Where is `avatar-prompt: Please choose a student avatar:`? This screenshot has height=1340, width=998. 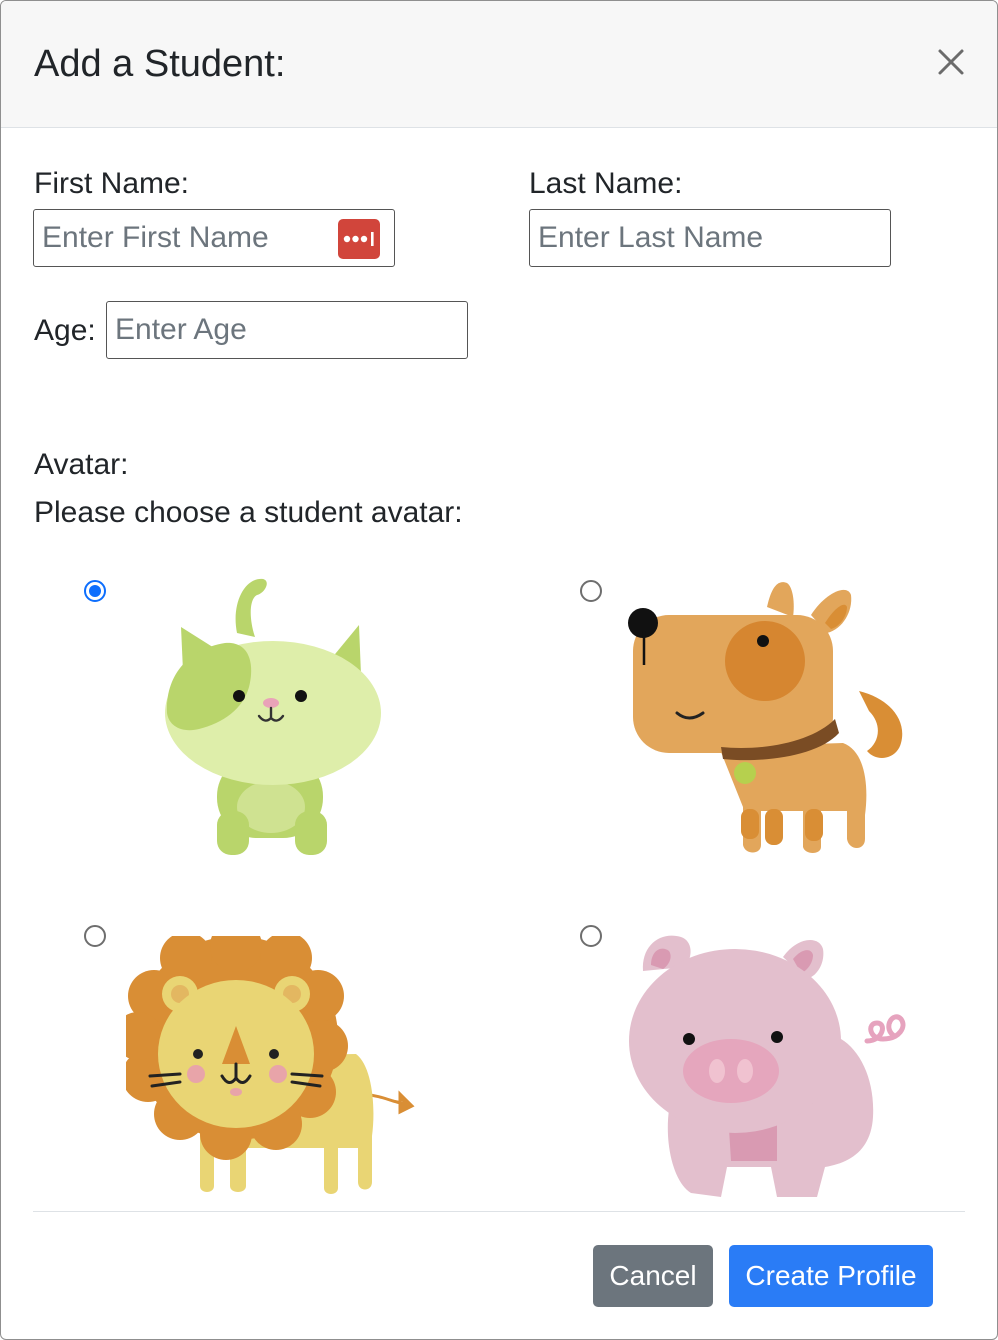
avatar-prompt: Please choose a student avatar: is located at coordinates (248, 512).